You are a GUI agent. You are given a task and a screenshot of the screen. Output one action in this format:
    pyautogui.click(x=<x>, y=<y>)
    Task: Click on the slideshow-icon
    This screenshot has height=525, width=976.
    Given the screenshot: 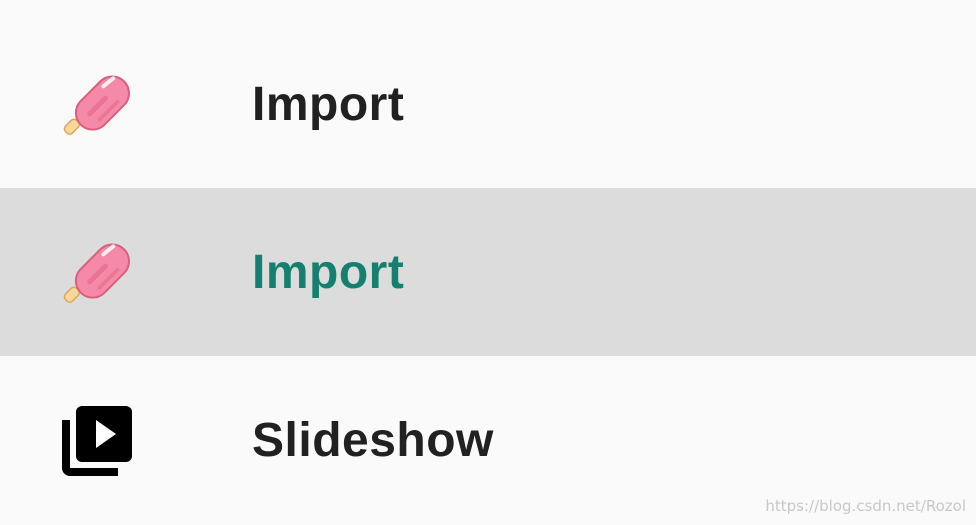 What is the action you would take?
    pyautogui.click(x=97, y=440)
    